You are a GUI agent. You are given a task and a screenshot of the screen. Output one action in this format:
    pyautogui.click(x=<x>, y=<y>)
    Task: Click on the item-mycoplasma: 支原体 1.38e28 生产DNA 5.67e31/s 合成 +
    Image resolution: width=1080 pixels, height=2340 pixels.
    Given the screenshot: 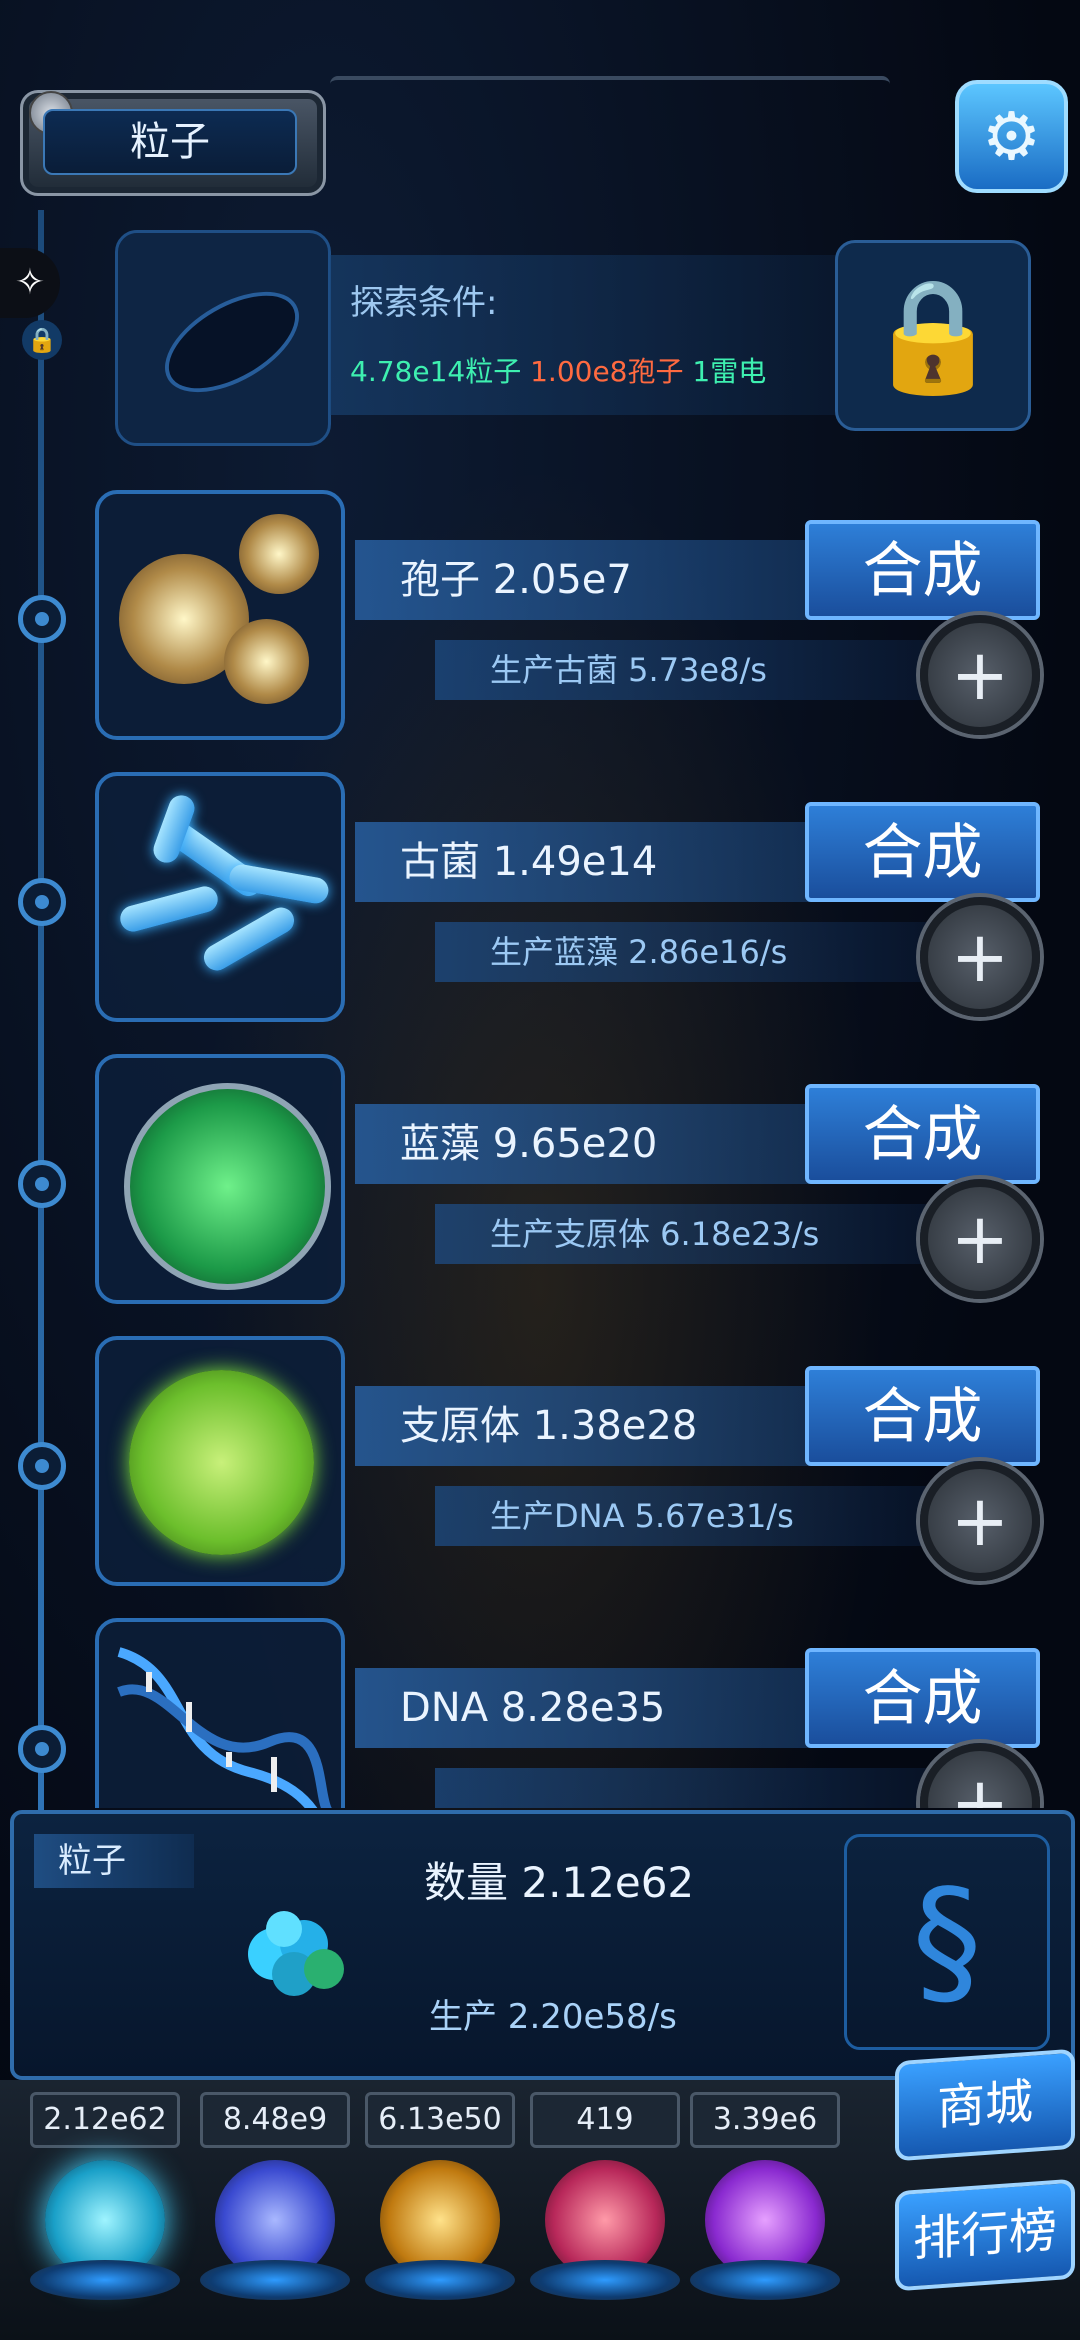 What is the action you would take?
    pyautogui.click(x=577, y=1466)
    